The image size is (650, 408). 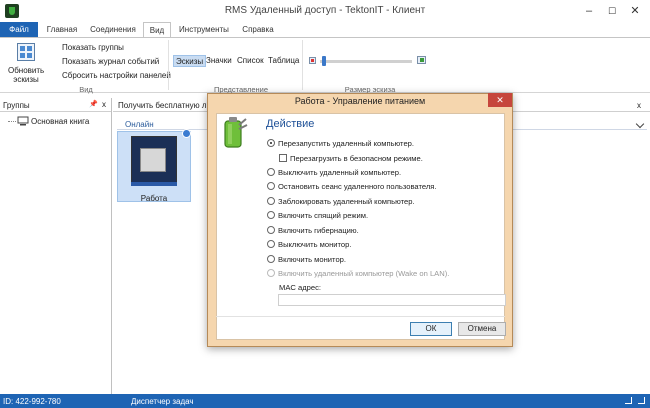 What do you see at coordinates (26, 52) in the screenshot?
I see `refresh-thumbnails-icon` at bounding box center [26, 52].